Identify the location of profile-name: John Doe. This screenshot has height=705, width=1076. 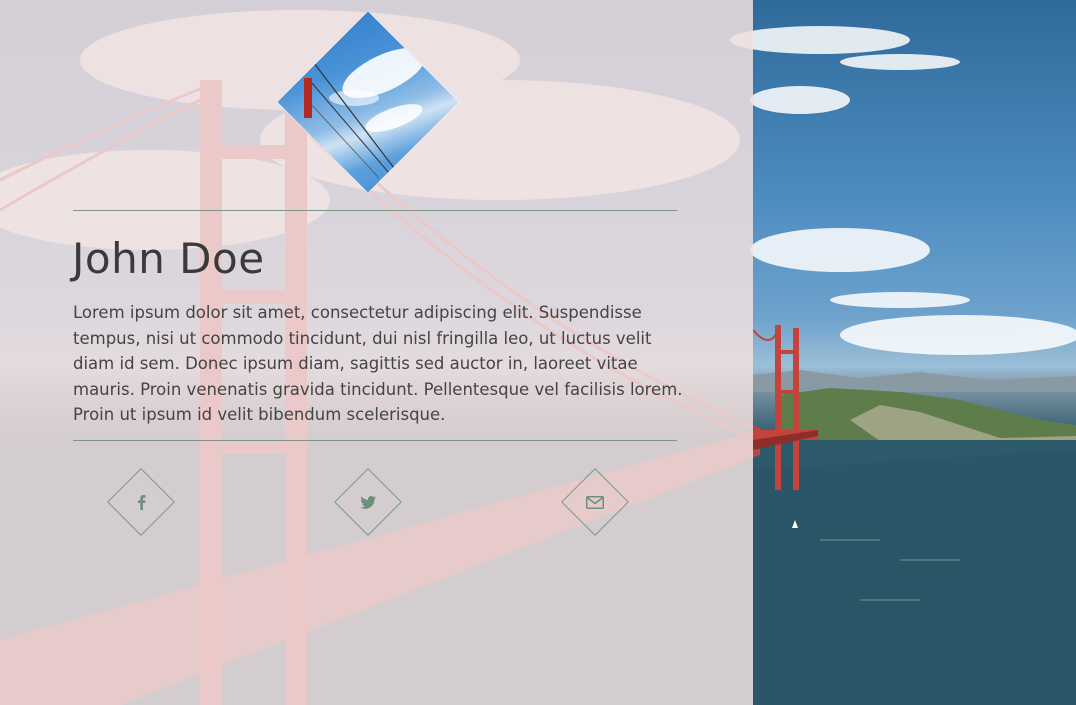
(168, 258).